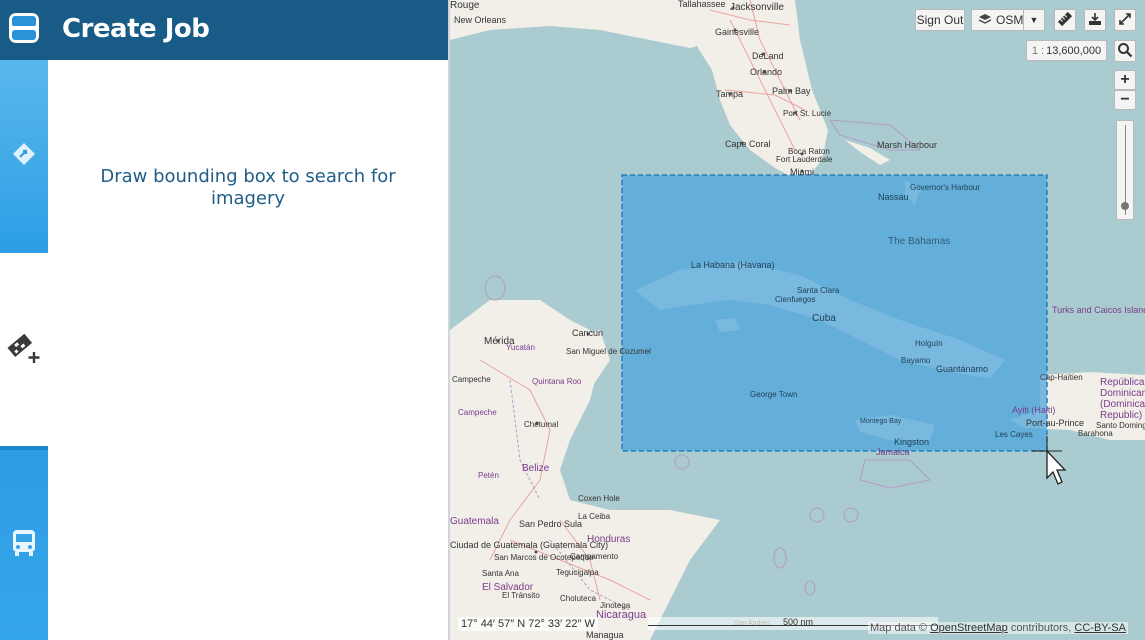  I want to click on map-label: Cape Coral, so click(748, 144).